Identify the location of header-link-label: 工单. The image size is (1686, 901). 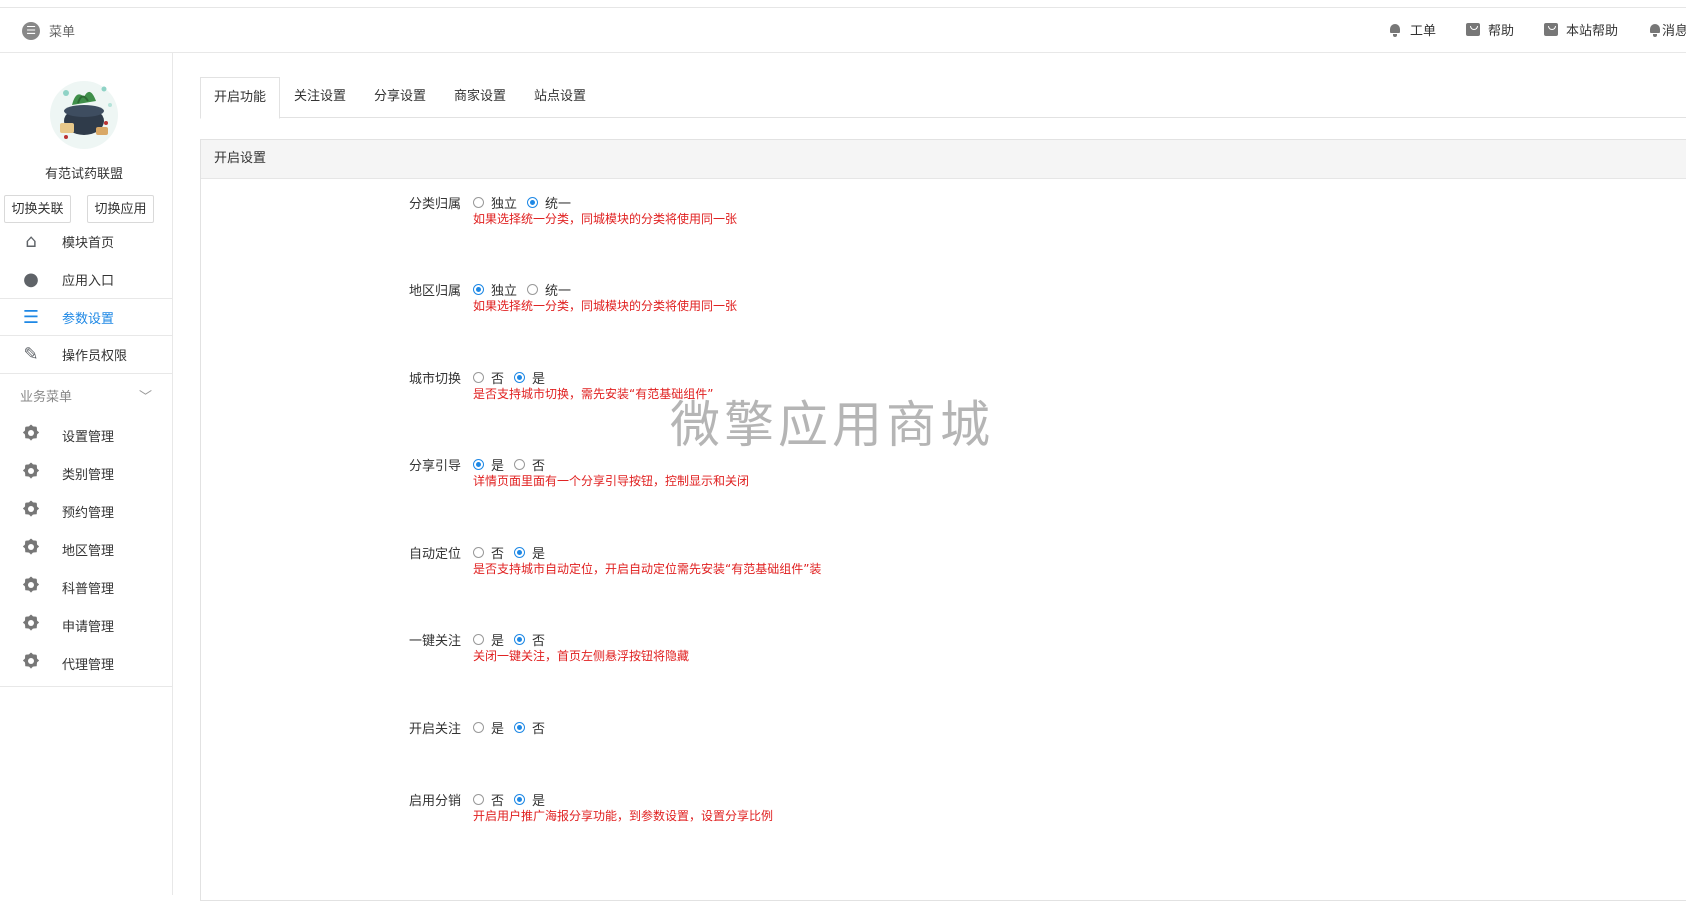
(1422, 31).